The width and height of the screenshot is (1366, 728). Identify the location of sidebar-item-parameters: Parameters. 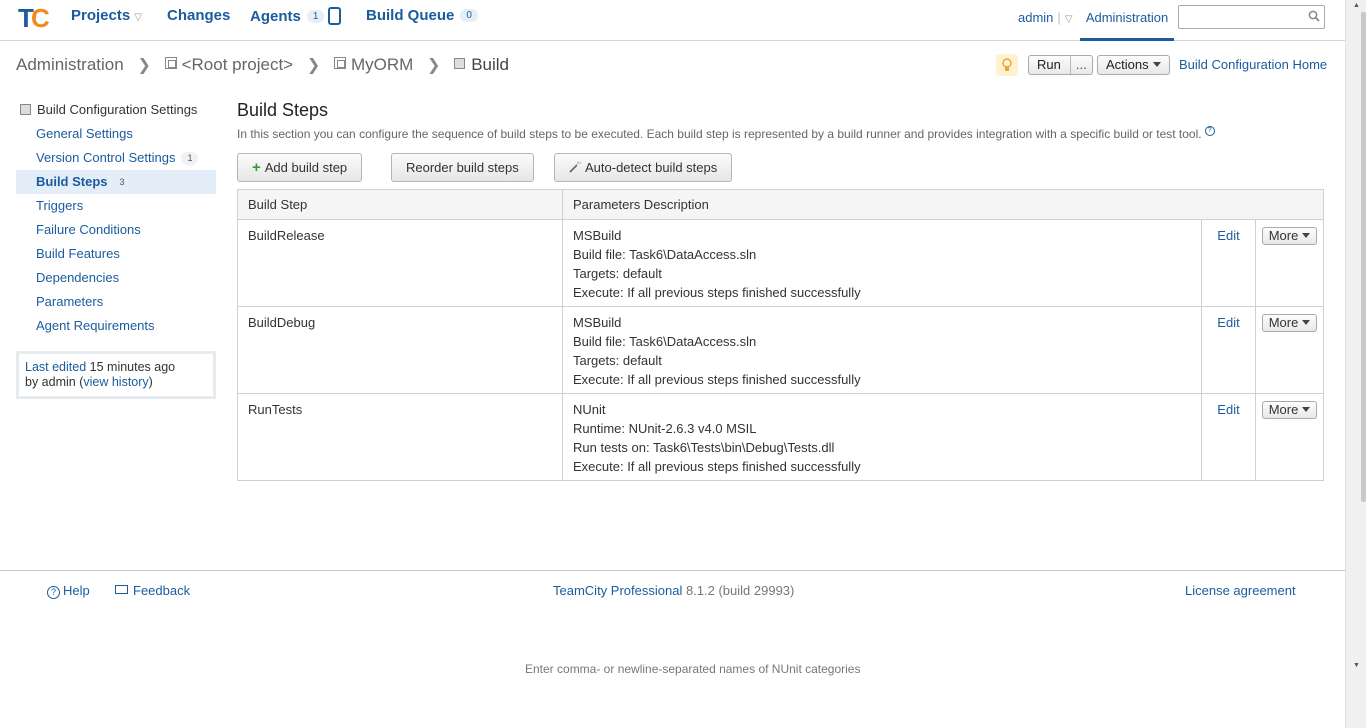
(116, 302).